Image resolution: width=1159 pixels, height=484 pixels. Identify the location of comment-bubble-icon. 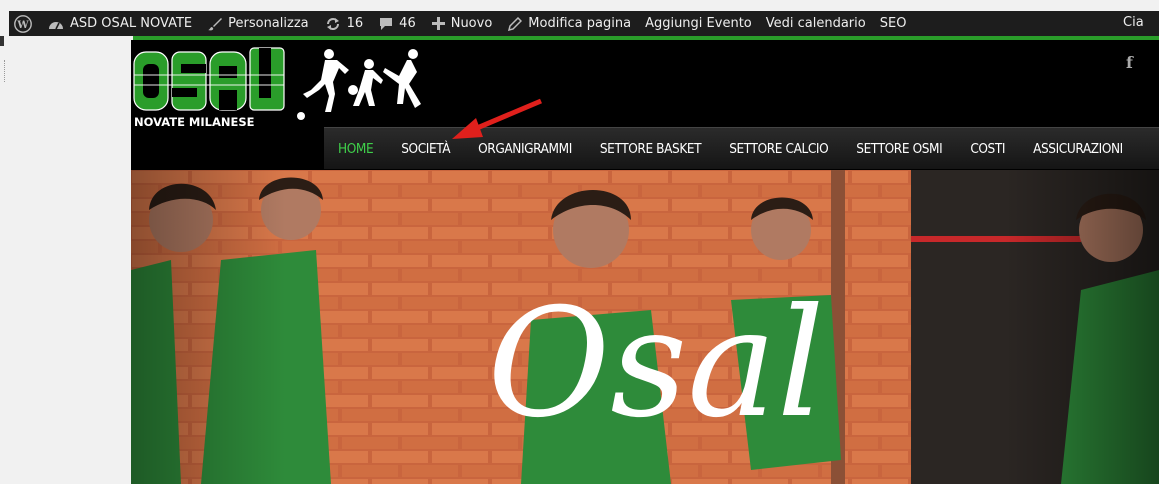
(386, 24).